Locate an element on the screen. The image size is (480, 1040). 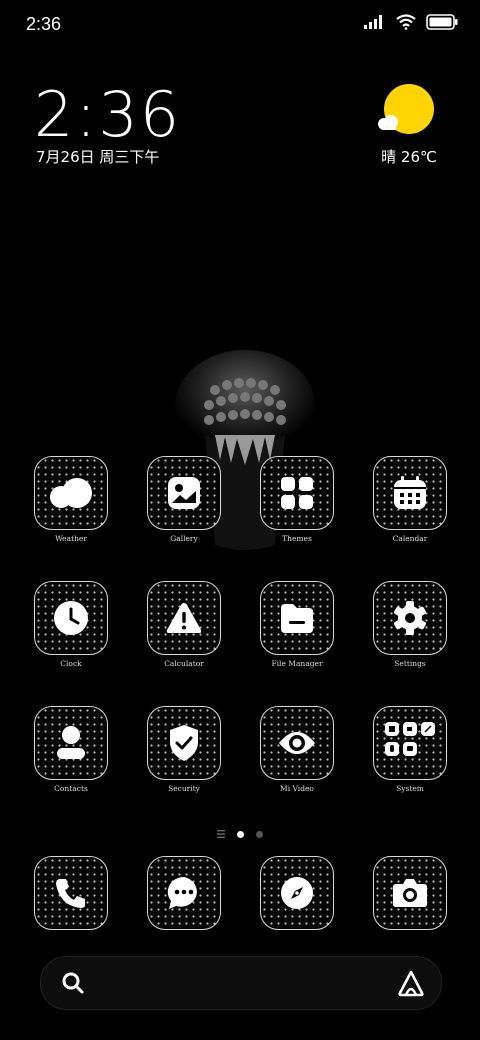
dock-messages is located at coordinates (184, 893).